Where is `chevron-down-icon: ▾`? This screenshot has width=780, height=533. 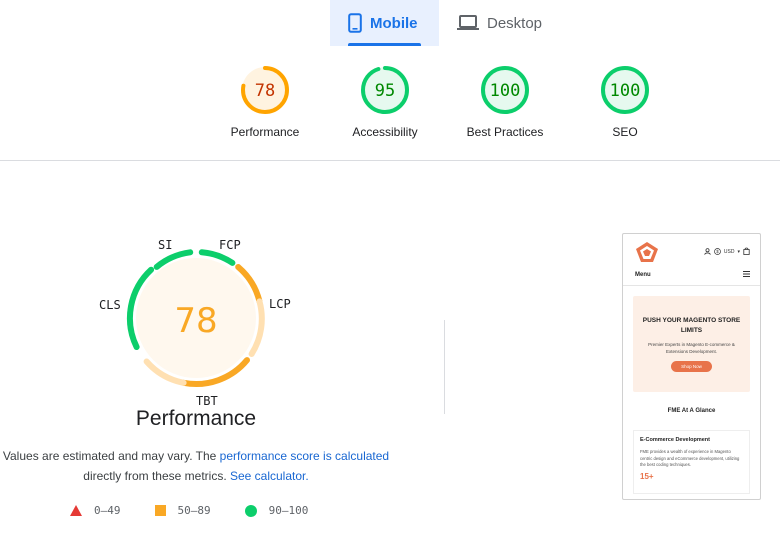
chevron-down-icon: ▾ is located at coordinates (738, 252).